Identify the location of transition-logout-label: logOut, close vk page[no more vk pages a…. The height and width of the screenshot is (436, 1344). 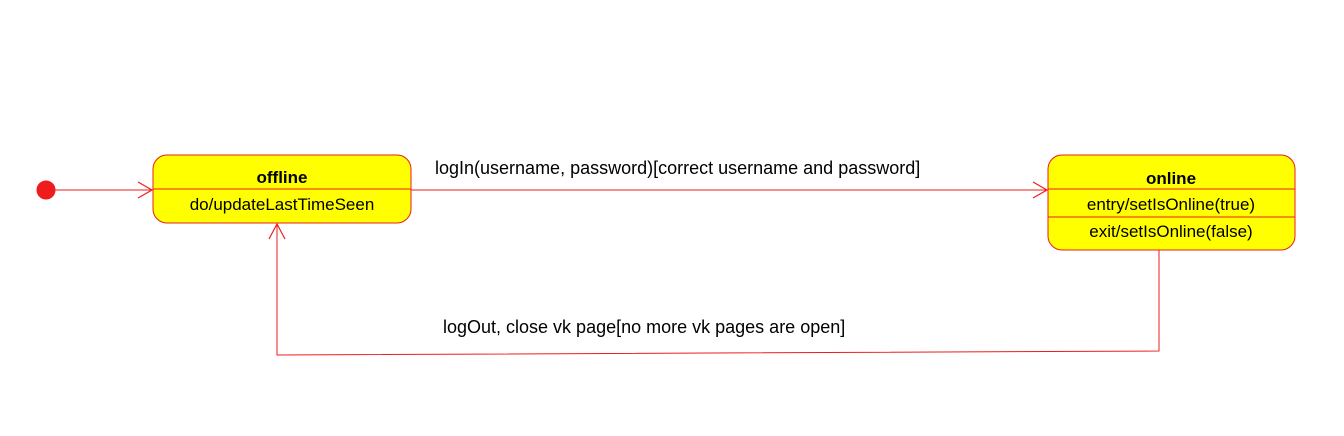
(644, 327).